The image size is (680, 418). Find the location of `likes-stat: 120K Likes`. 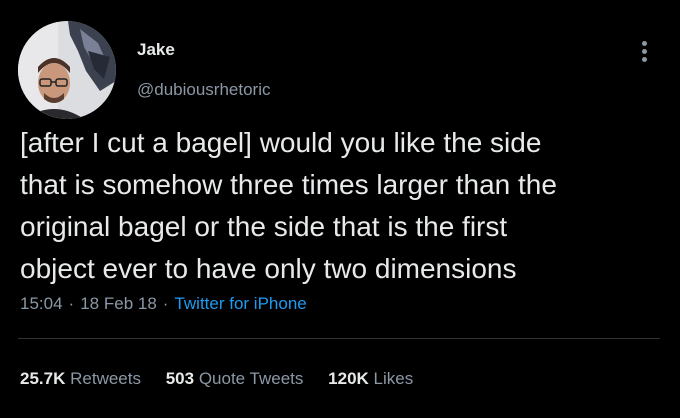

likes-stat: 120K Likes is located at coordinates (370, 378).